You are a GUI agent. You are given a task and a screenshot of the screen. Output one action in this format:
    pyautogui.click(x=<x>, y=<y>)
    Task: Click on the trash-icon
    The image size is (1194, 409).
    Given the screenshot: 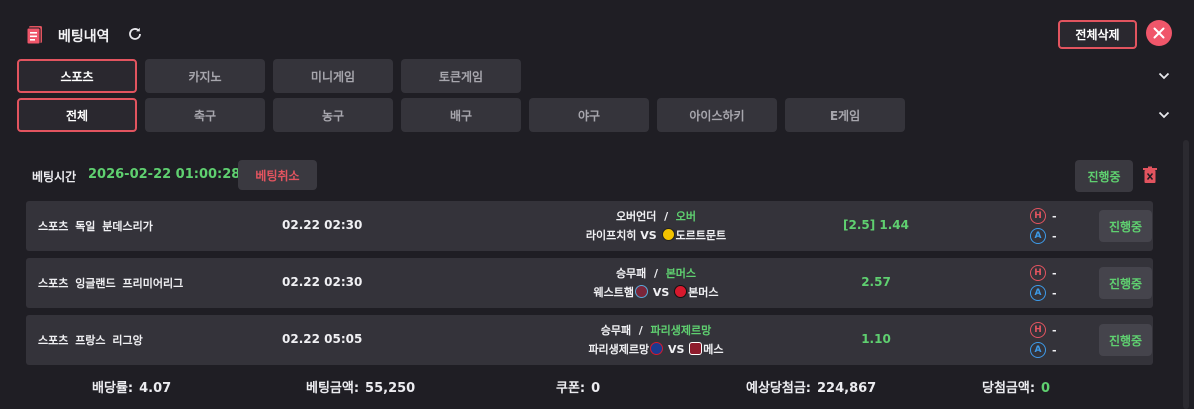 What is the action you would take?
    pyautogui.click(x=1150, y=175)
    